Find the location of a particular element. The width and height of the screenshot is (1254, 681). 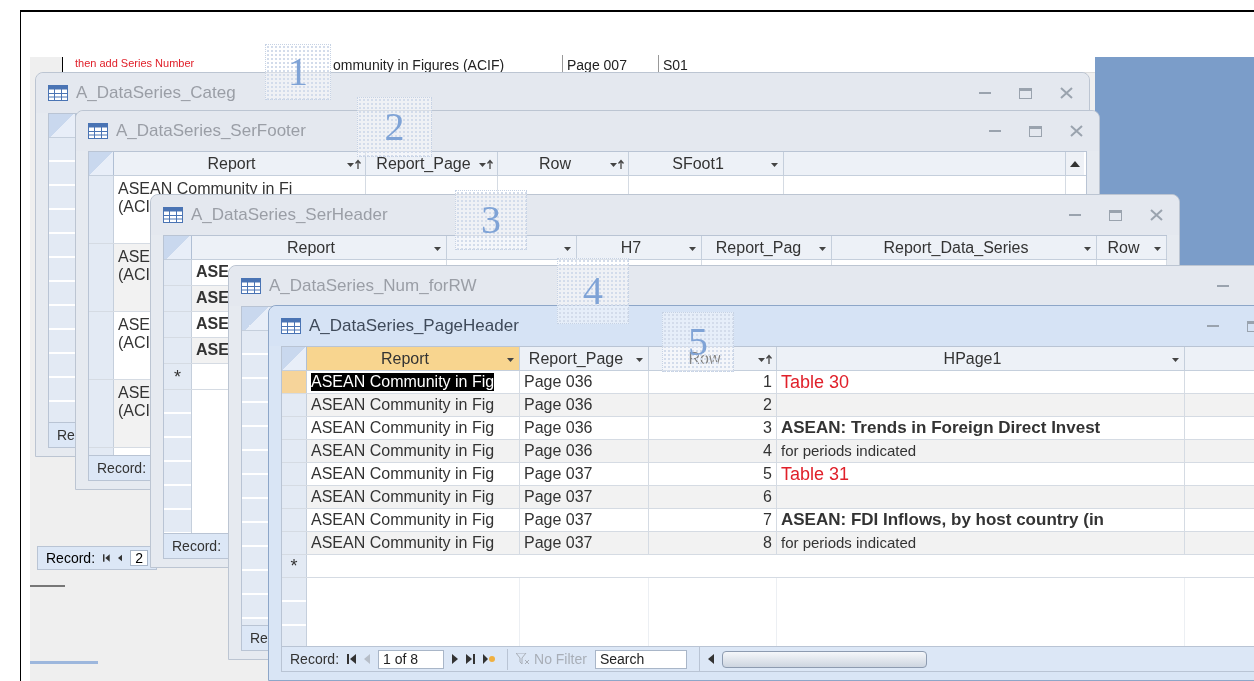

new-record-icon is located at coordinates (489, 659).